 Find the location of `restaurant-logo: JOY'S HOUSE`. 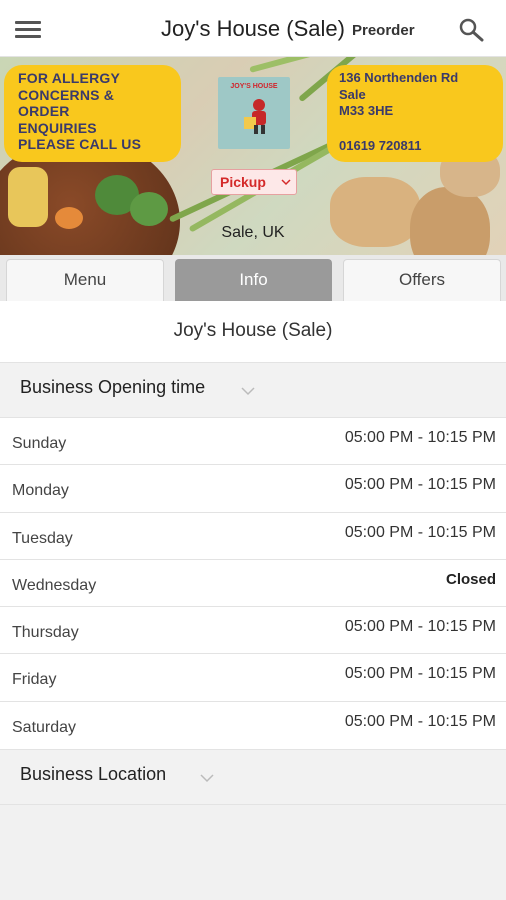

restaurant-logo: JOY'S HOUSE is located at coordinates (254, 113).